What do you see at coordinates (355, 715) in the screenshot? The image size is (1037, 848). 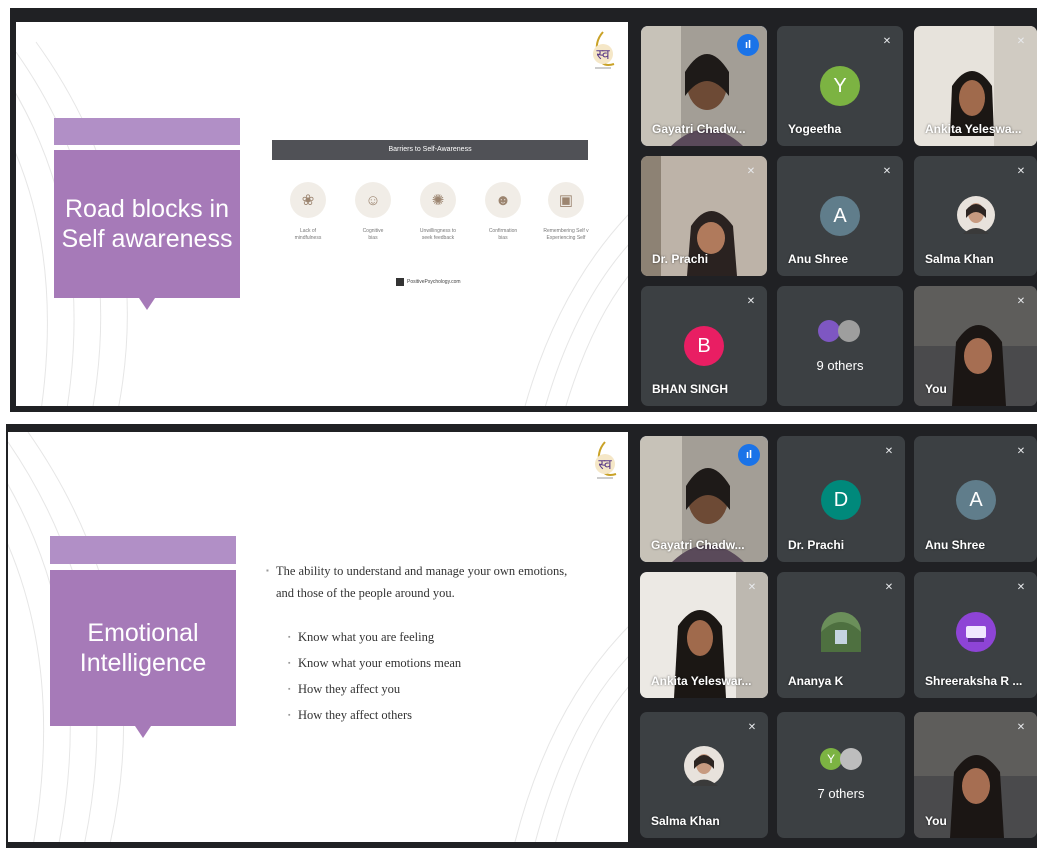 I see `bullet-item: How they affect others` at bounding box center [355, 715].